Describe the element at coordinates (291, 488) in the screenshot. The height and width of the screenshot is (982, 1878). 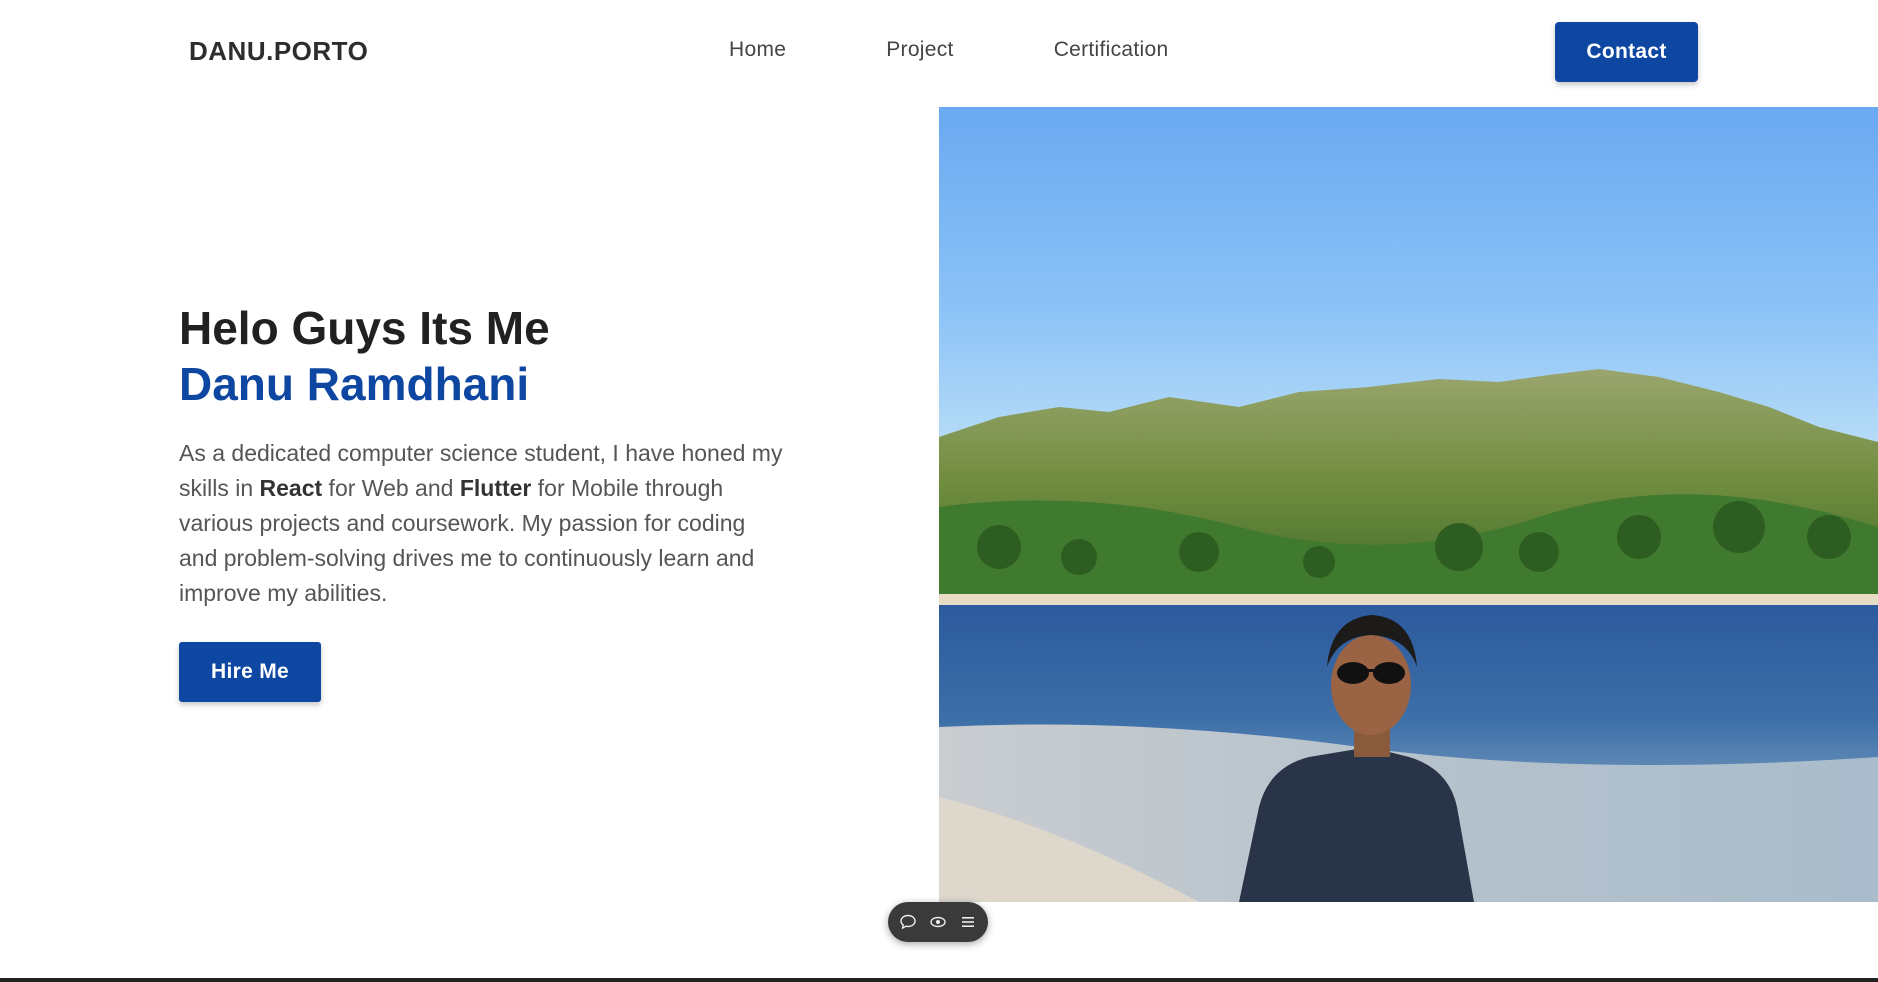
I see `skill-react: React` at that location.